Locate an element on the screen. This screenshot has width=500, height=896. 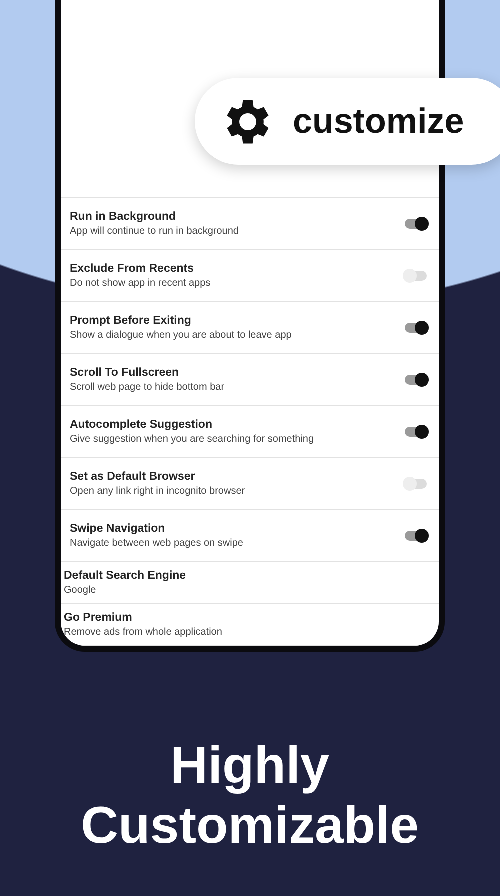
setting-description: Give suggestion when you are searching for something is located at coordinates (193, 439).